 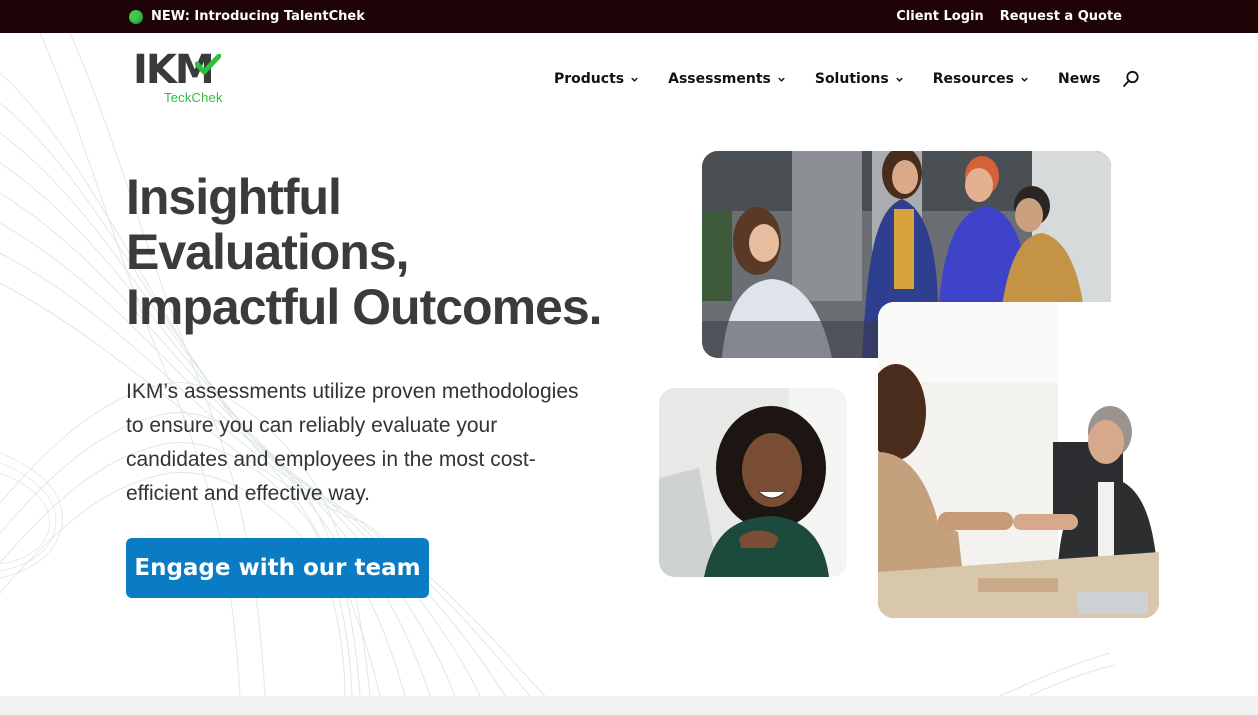 I want to click on nav-item-solutions: Solutions, so click(x=859, y=79).